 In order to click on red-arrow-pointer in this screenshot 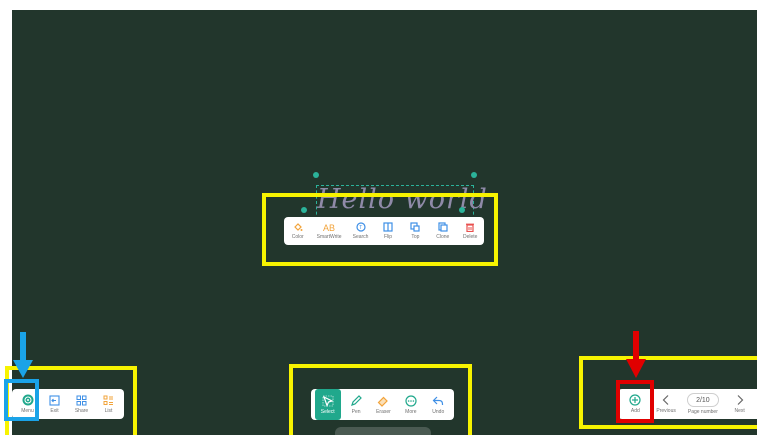, I will do `click(636, 354)`.